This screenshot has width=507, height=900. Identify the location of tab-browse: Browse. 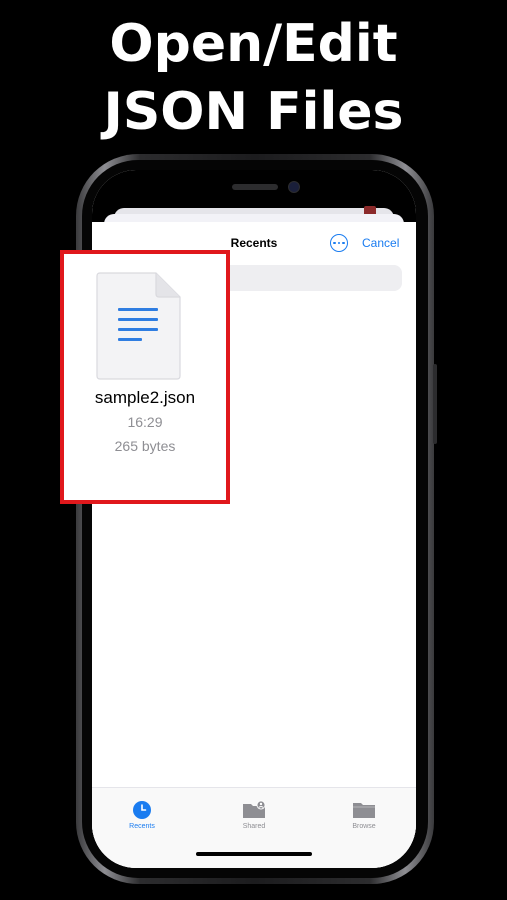
(364, 815).